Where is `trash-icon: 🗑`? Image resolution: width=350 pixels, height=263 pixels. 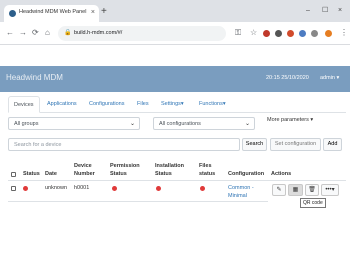
trash-icon: 🗑 is located at coordinates (312, 190).